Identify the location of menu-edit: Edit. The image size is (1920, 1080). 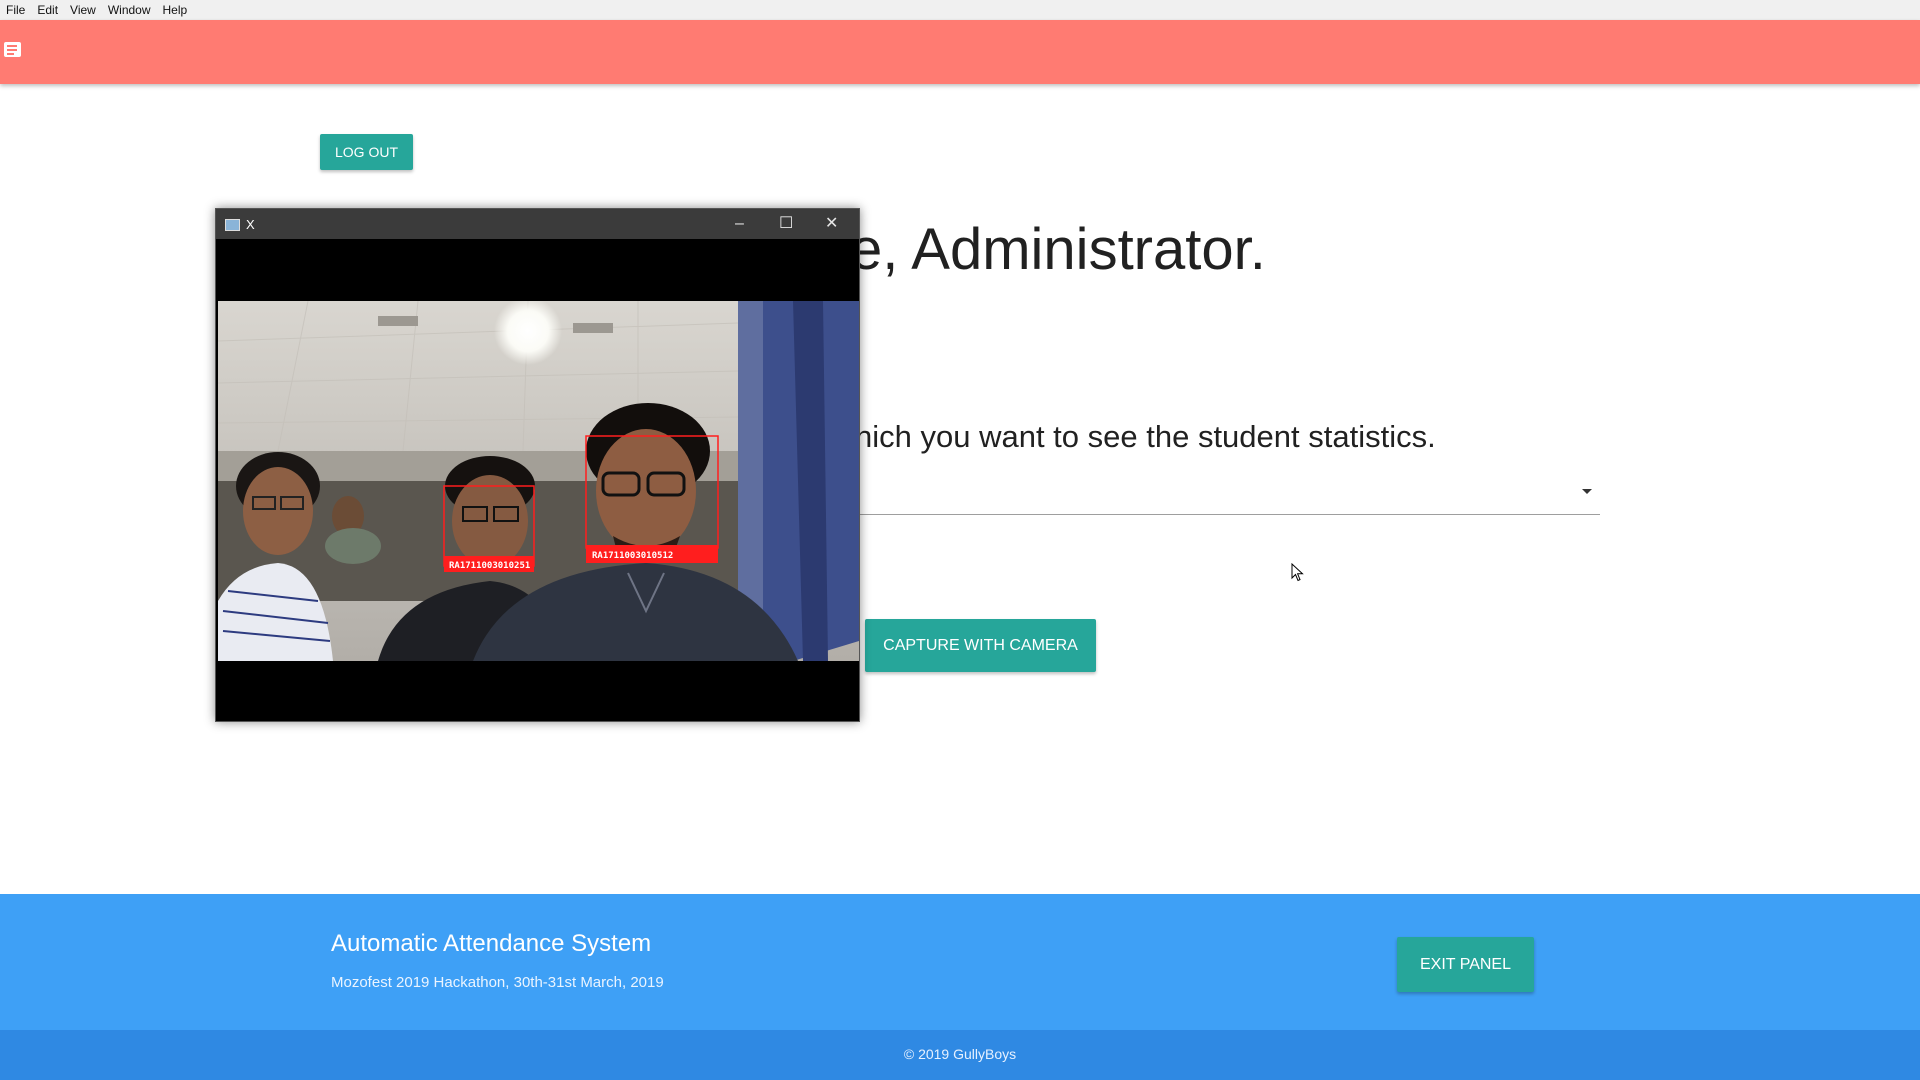
(47, 10).